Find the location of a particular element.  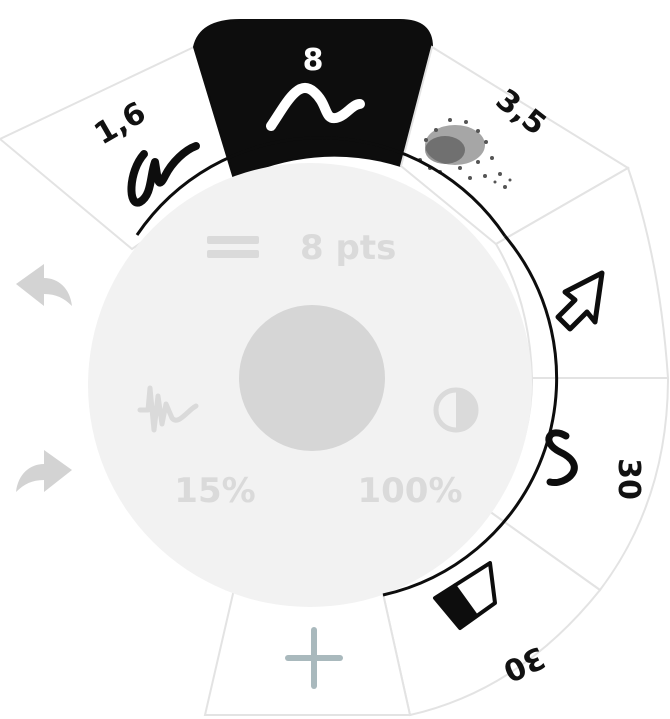

segment-brush-smooth-label: 30 is located at coordinates (628, 479).